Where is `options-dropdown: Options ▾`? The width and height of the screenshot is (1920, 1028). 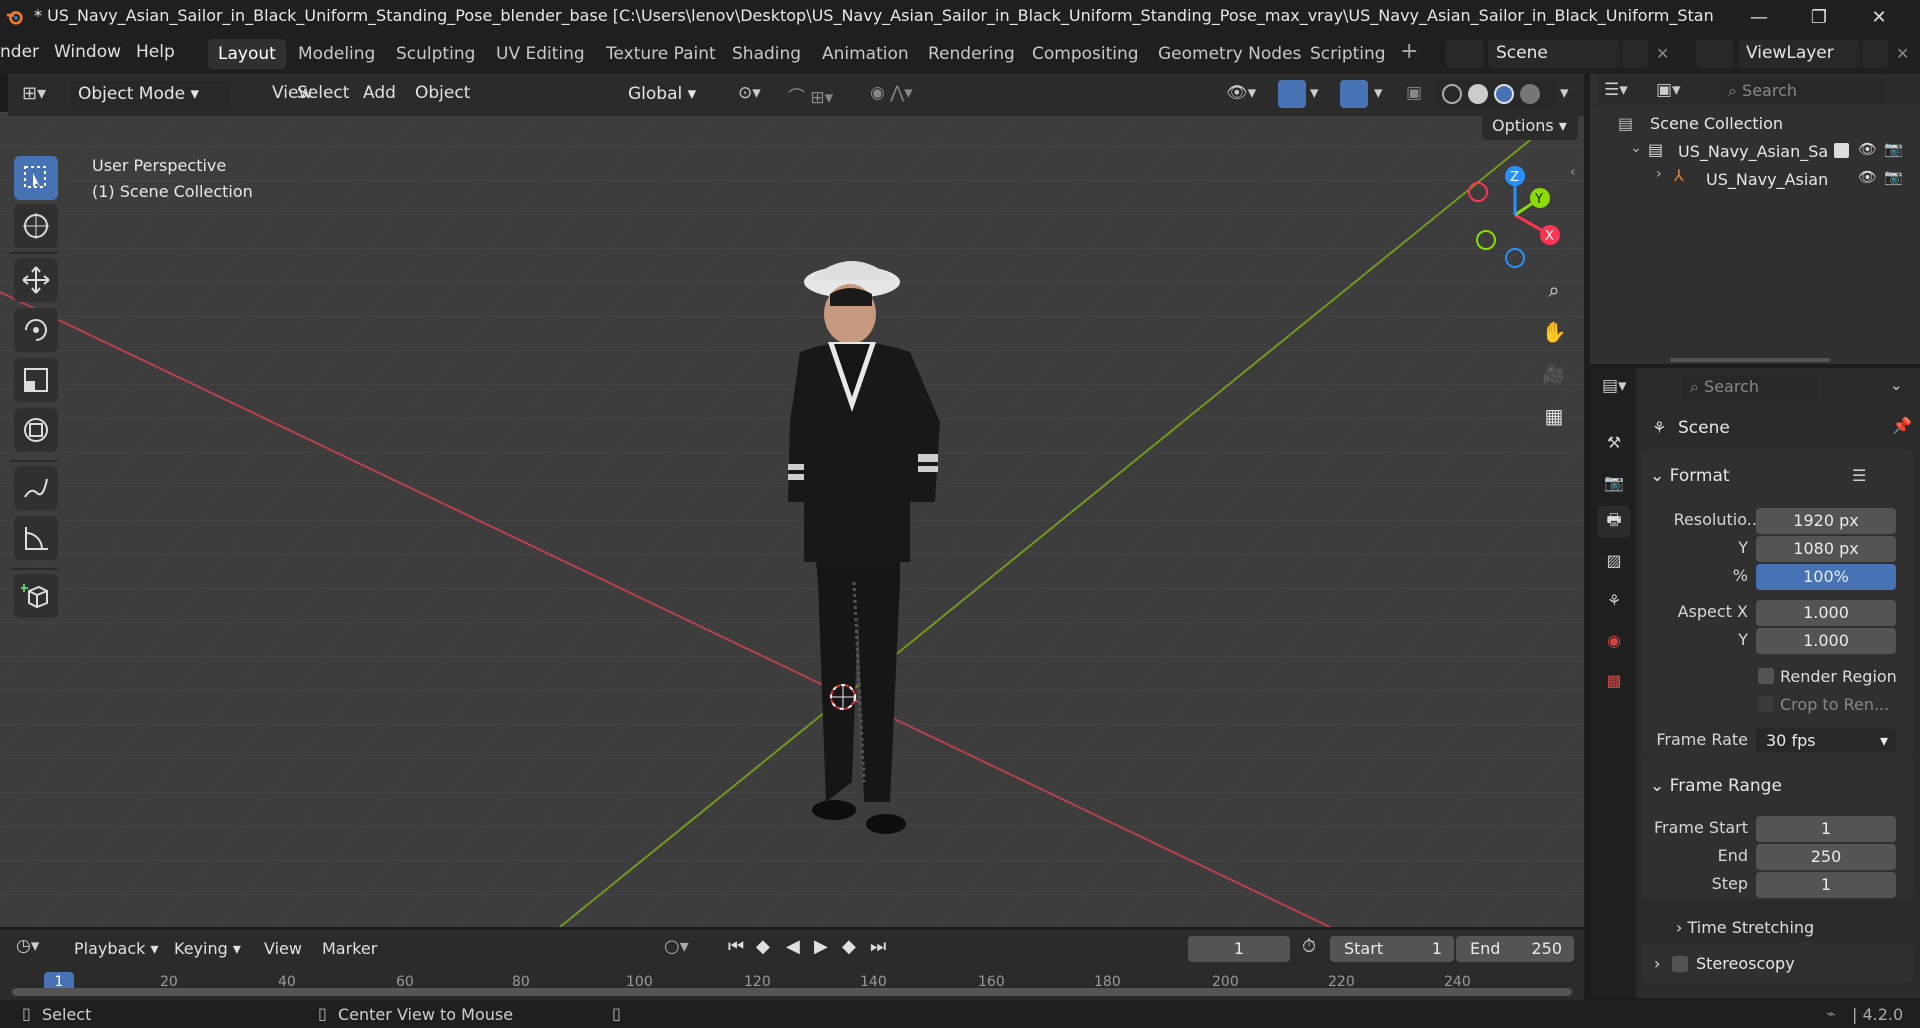
options-dropdown: Options ▾ is located at coordinates (1530, 126).